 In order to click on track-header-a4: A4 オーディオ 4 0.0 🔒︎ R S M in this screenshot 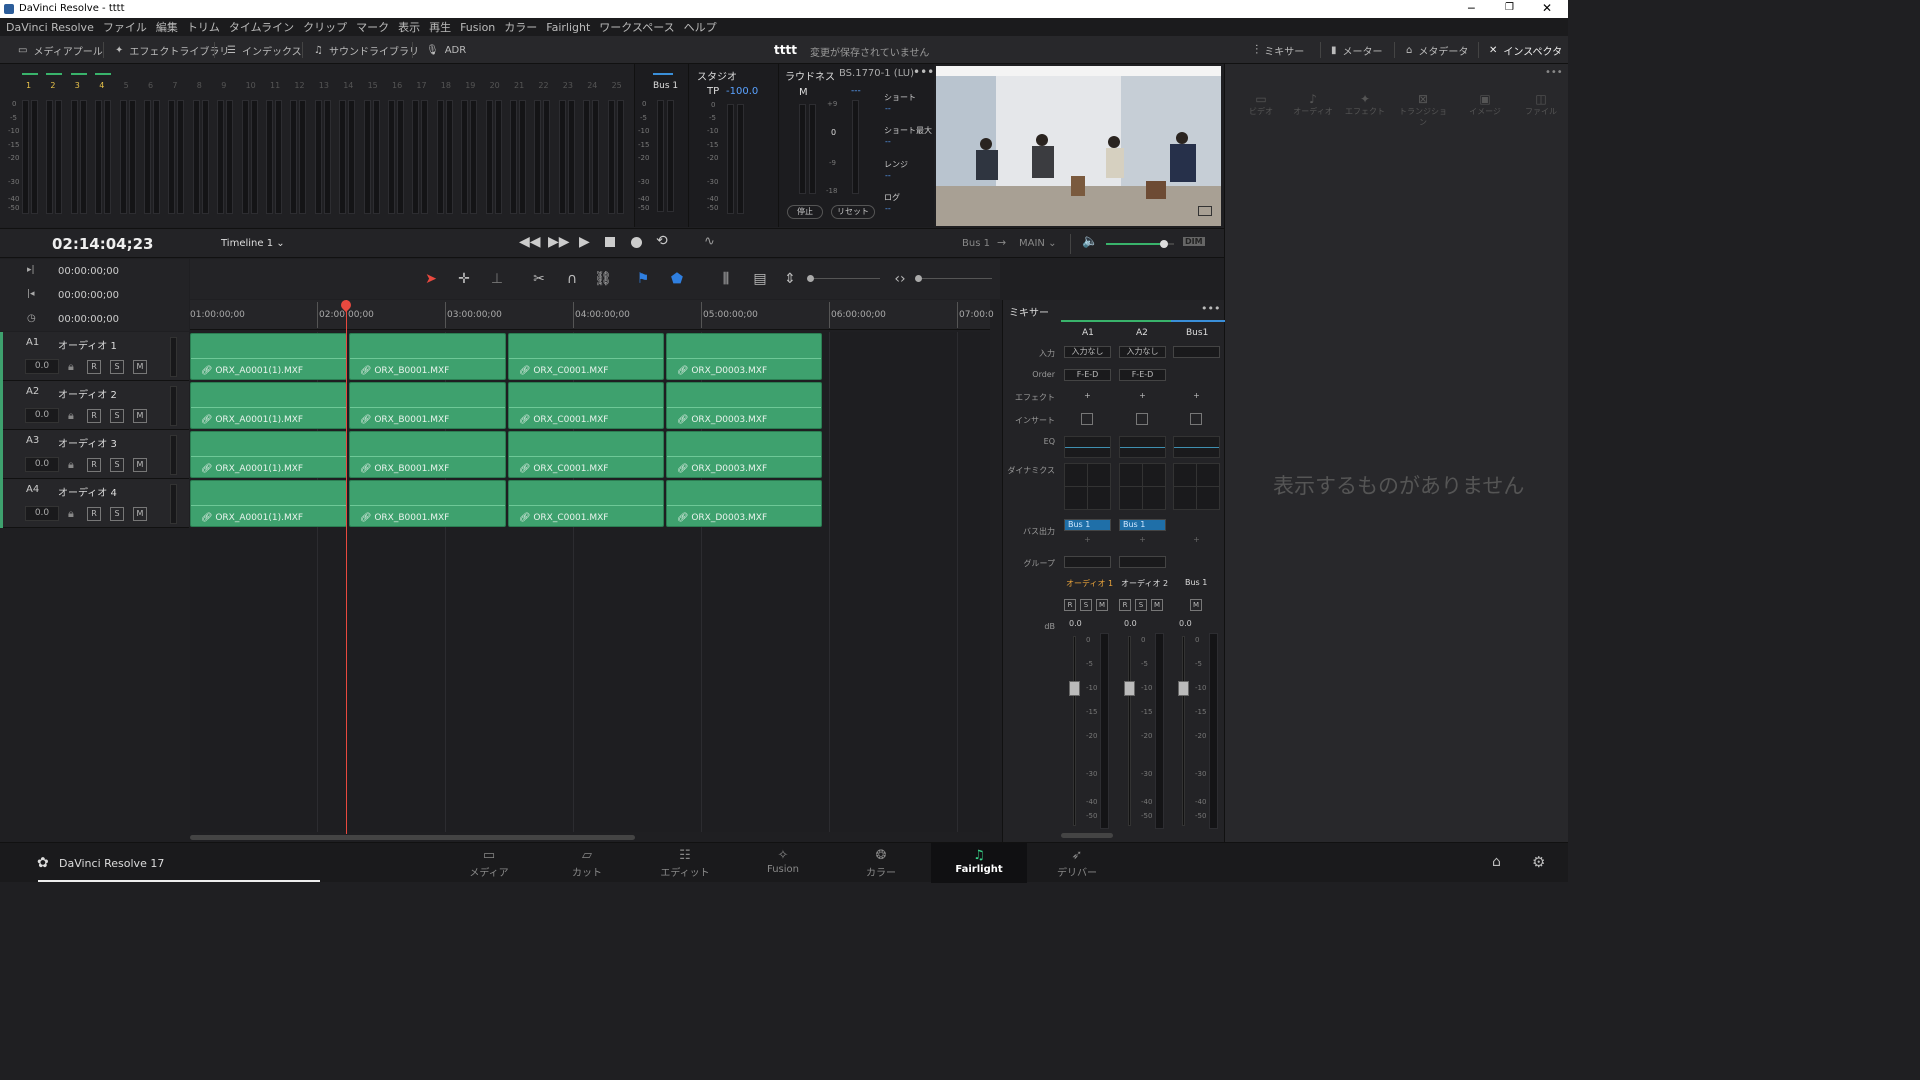, I will do `click(94, 503)`.